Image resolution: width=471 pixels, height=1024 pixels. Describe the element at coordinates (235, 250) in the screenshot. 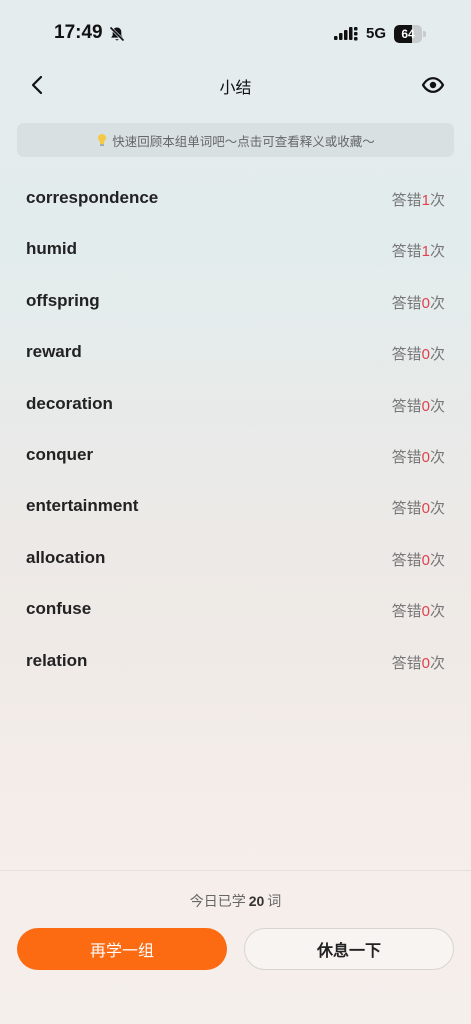

I see `word-row: humid 答错1次` at that location.